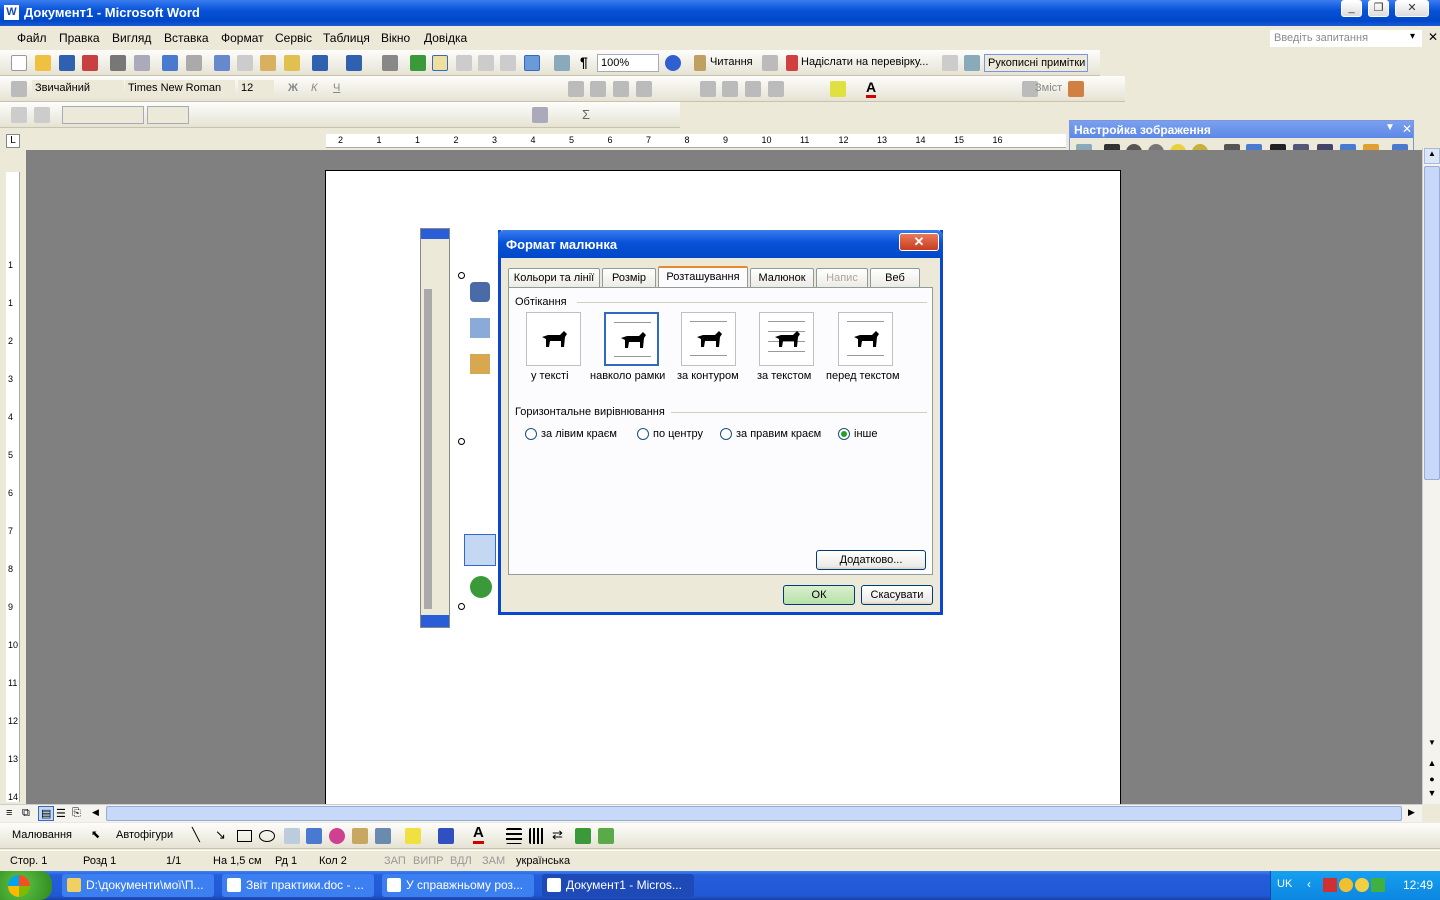  What do you see at coordinates (838, 89) in the screenshot?
I see `highlight-icon` at bounding box center [838, 89].